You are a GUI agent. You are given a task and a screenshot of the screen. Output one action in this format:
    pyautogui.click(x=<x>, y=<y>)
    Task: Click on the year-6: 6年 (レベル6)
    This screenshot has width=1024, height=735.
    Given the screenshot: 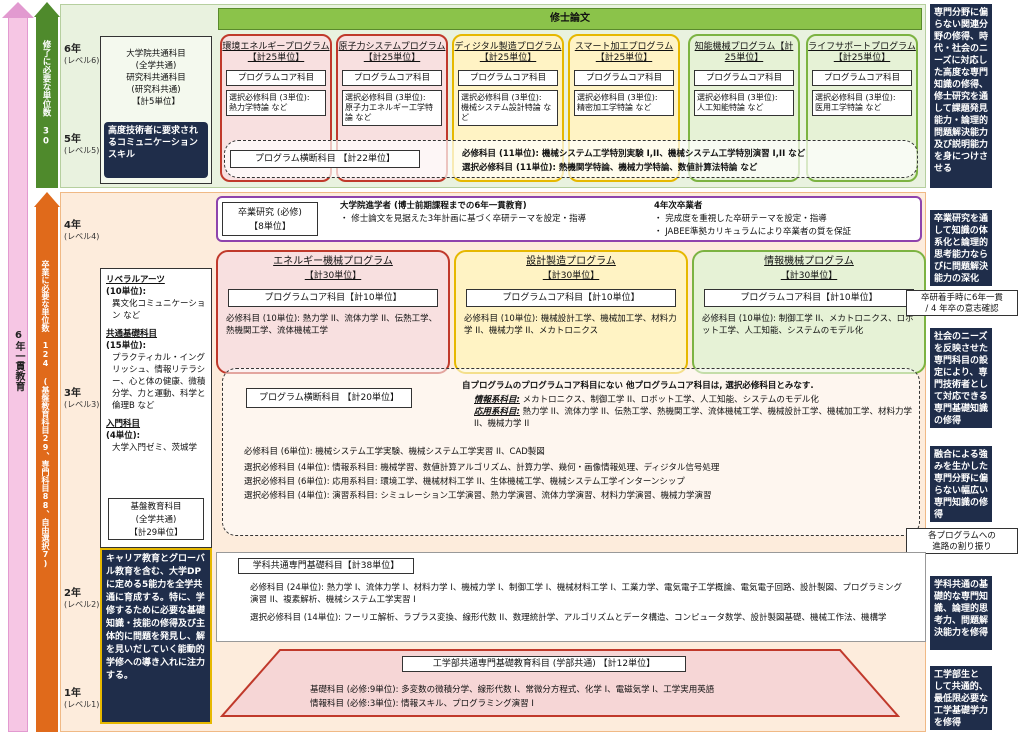 What is the action you would take?
    pyautogui.click(x=82, y=54)
    